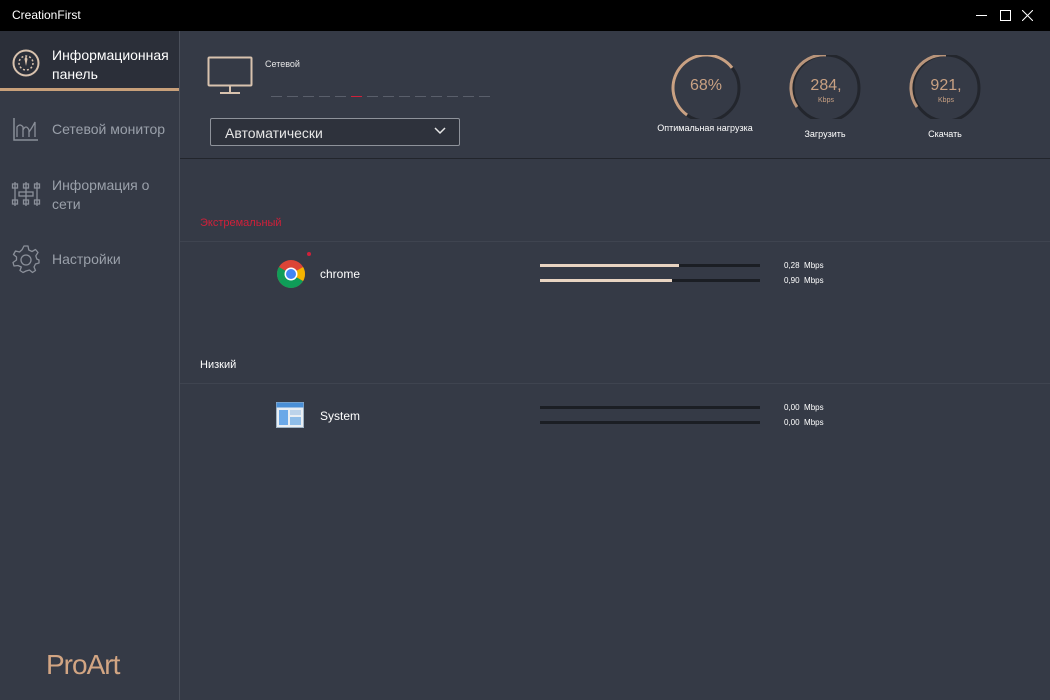  I want to click on upload-gauge-caption: Загрузить, so click(825, 134).